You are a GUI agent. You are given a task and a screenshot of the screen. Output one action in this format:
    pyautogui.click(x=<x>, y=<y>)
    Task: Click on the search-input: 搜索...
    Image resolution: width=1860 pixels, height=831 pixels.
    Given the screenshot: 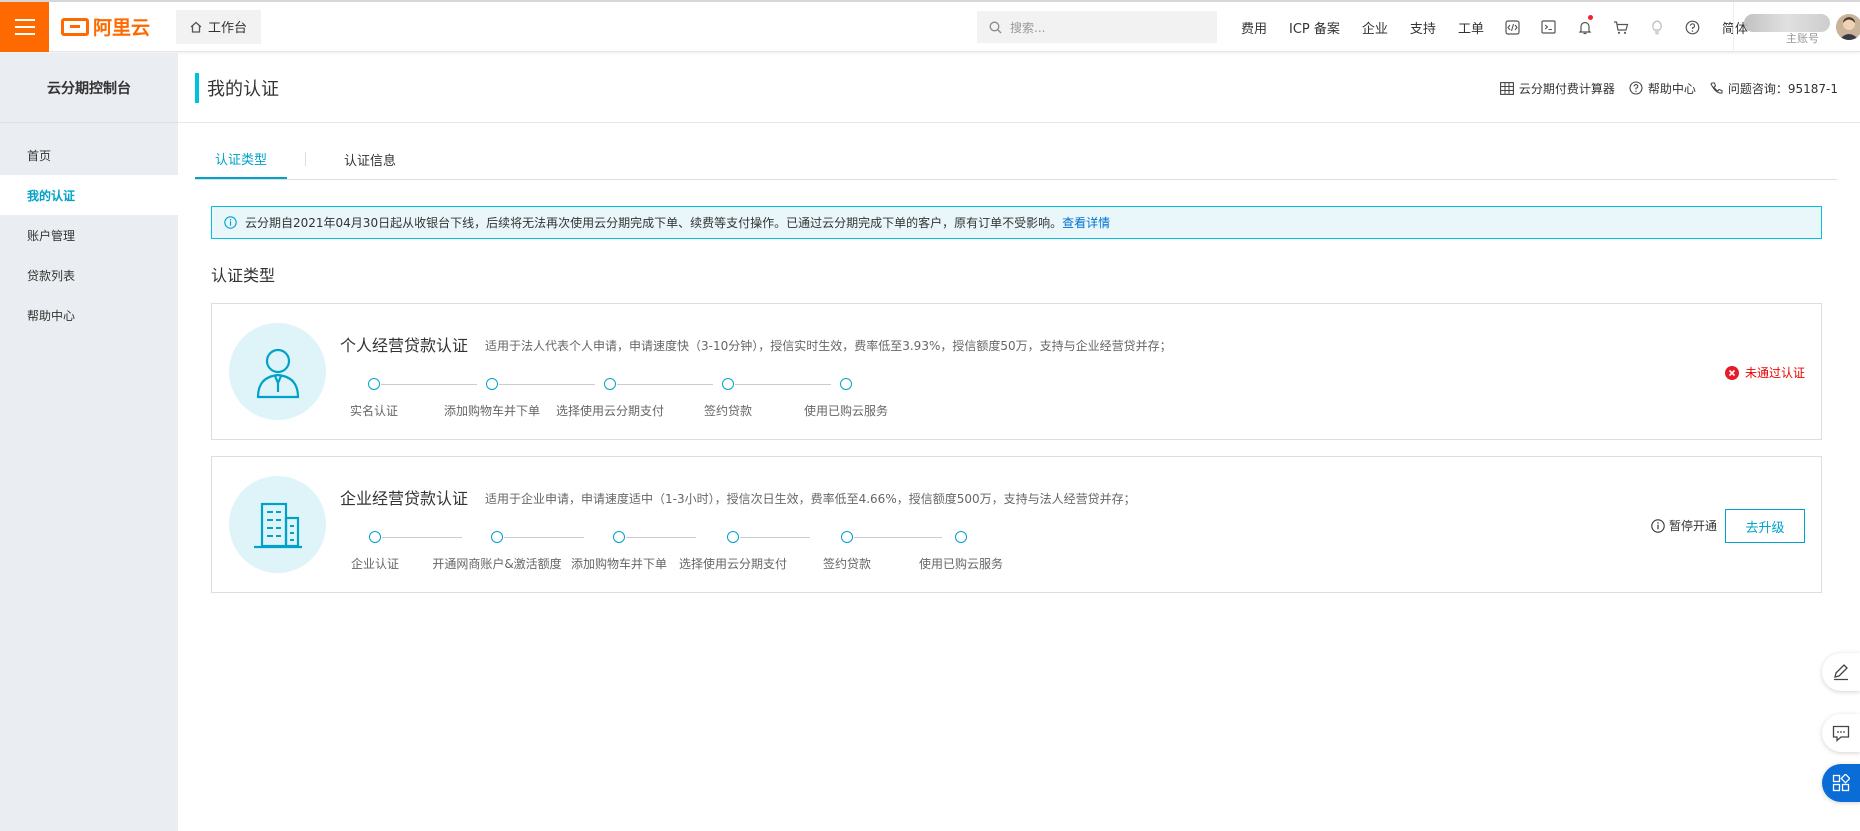 What is the action you would take?
    pyautogui.click(x=1097, y=27)
    